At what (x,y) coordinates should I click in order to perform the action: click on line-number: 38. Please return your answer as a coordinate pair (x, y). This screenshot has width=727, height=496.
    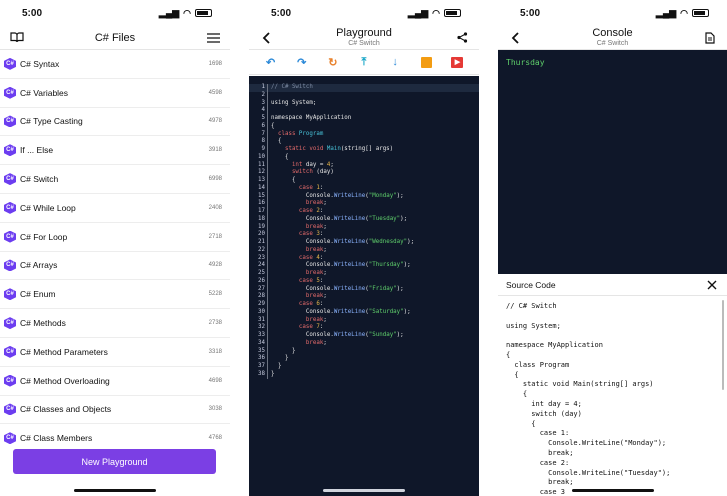
    Looking at the image, I should click on (258, 374).